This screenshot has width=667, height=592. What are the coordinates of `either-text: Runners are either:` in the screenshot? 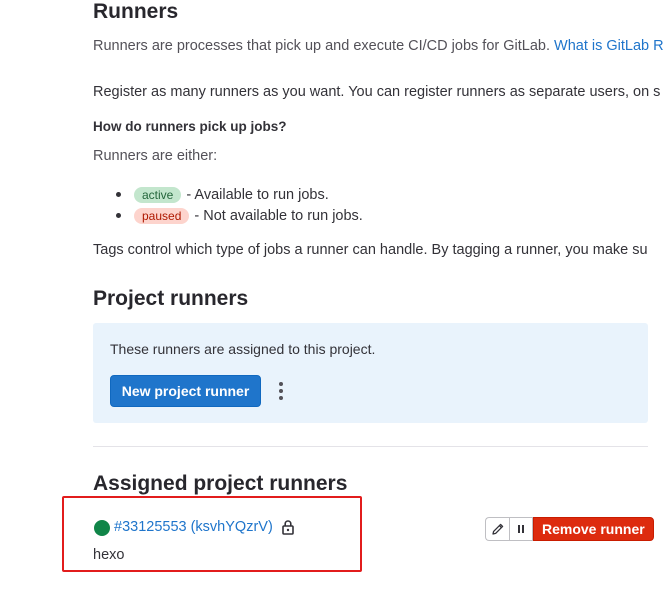 It's located at (155, 156).